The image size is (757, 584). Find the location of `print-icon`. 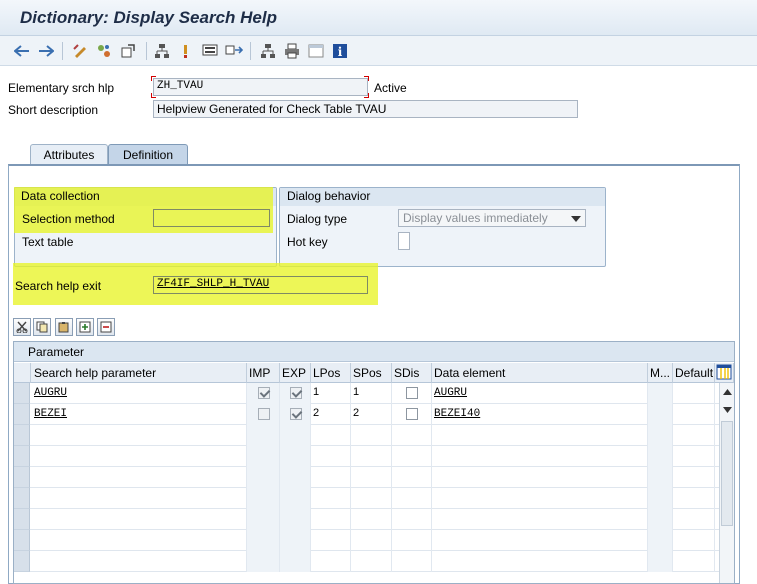

print-icon is located at coordinates (292, 51).